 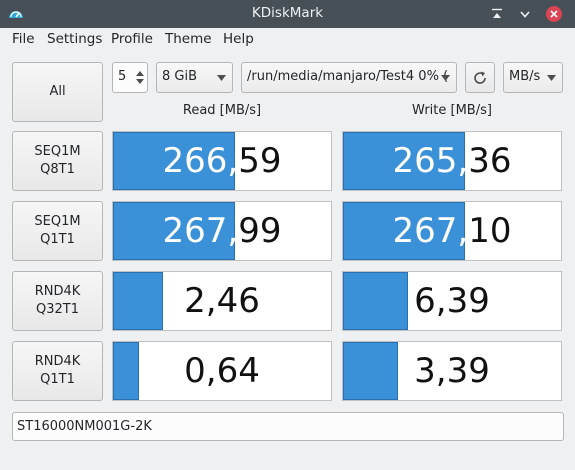 What do you see at coordinates (57, 301) in the screenshot?
I see `test-rnd4k-q32t1-button: RND4K Q32T1` at bounding box center [57, 301].